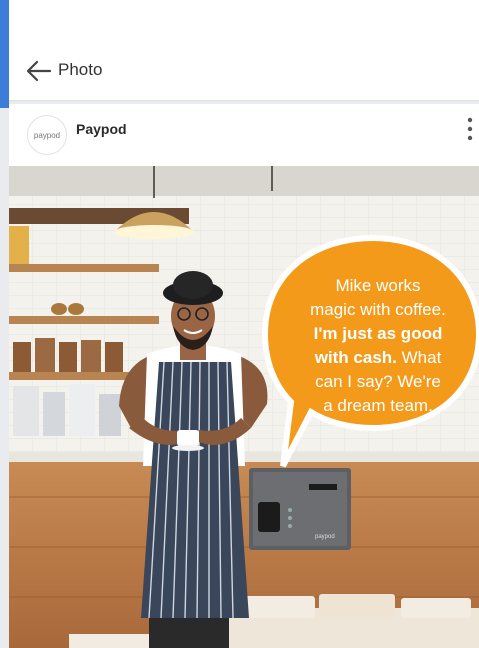 The width and height of the screenshot is (479, 648). What do you see at coordinates (101, 129) in the screenshot?
I see `account-name: Paypod` at bounding box center [101, 129].